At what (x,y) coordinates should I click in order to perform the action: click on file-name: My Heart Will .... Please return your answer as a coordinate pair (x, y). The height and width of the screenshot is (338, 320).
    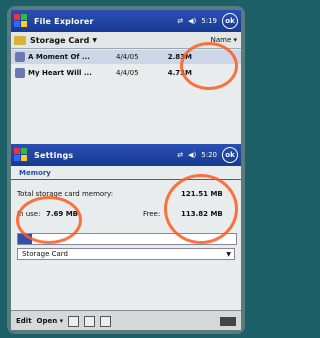
    Looking at the image, I should click on (60, 73).